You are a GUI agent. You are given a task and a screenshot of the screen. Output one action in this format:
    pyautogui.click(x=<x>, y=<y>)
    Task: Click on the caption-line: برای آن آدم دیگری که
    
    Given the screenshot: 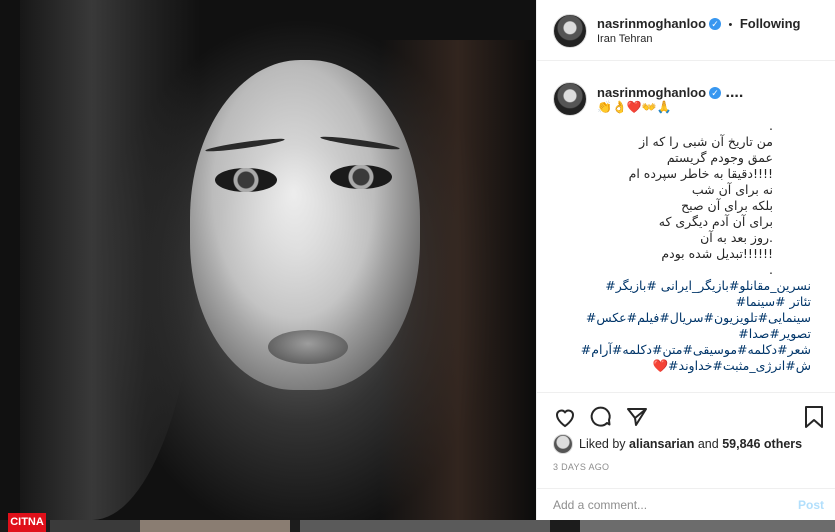 What is the action you would take?
    pyautogui.click(x=715, y=221)
    